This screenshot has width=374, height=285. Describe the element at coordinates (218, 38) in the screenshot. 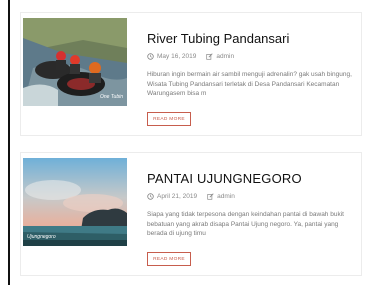

I see `post-title: River Tubing Pandansari` at that location.